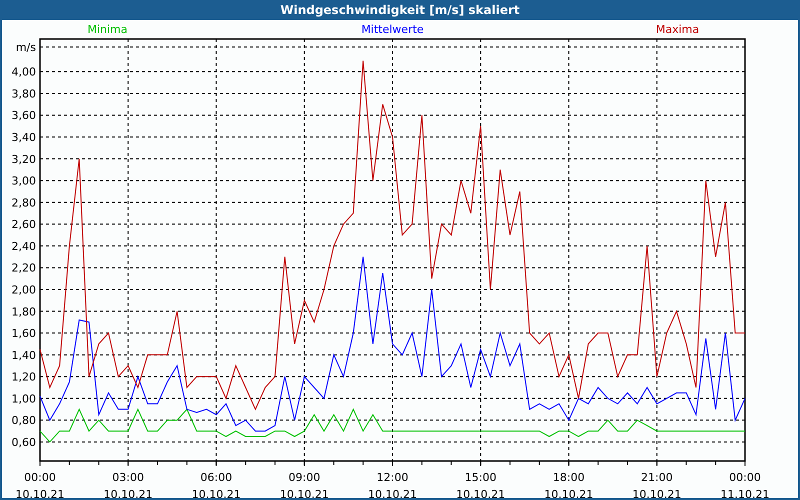 The height and width of the screenshot is (500, 800). I want to click on y-tick-label: 2,60, so click(24, 225).